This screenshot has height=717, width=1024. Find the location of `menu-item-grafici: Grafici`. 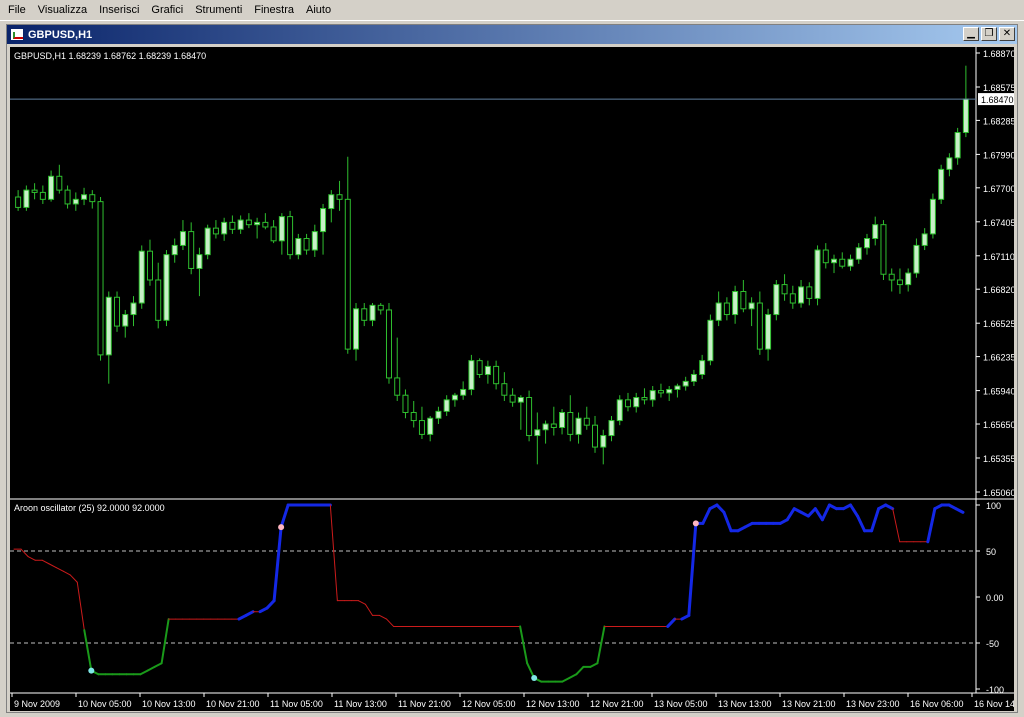

menu-item-grafici: Grafici is located at coordinates (167, 10).